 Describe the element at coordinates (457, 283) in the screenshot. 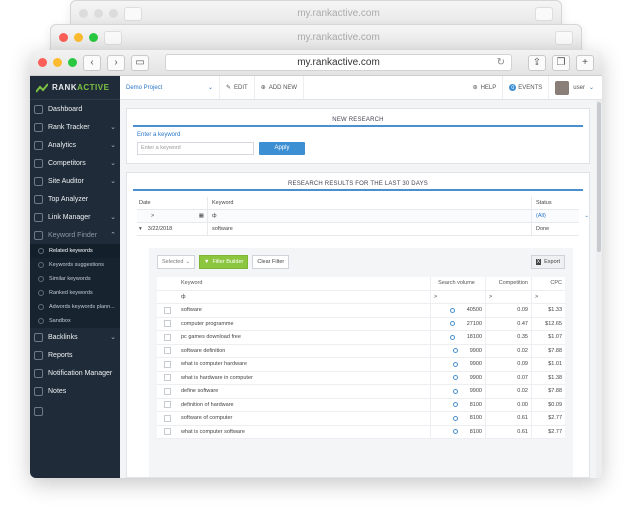

I see `volume-column-header: Search volume` at that location.